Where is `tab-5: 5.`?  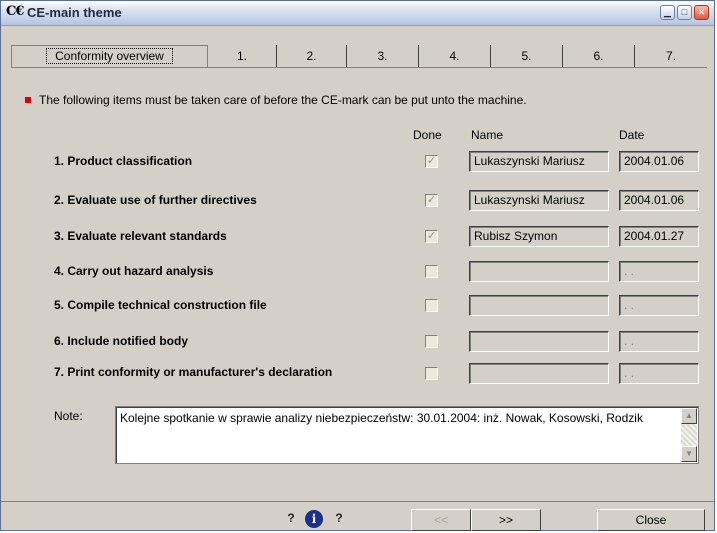 tab-5: 5. is located at coordinates (527, 56).